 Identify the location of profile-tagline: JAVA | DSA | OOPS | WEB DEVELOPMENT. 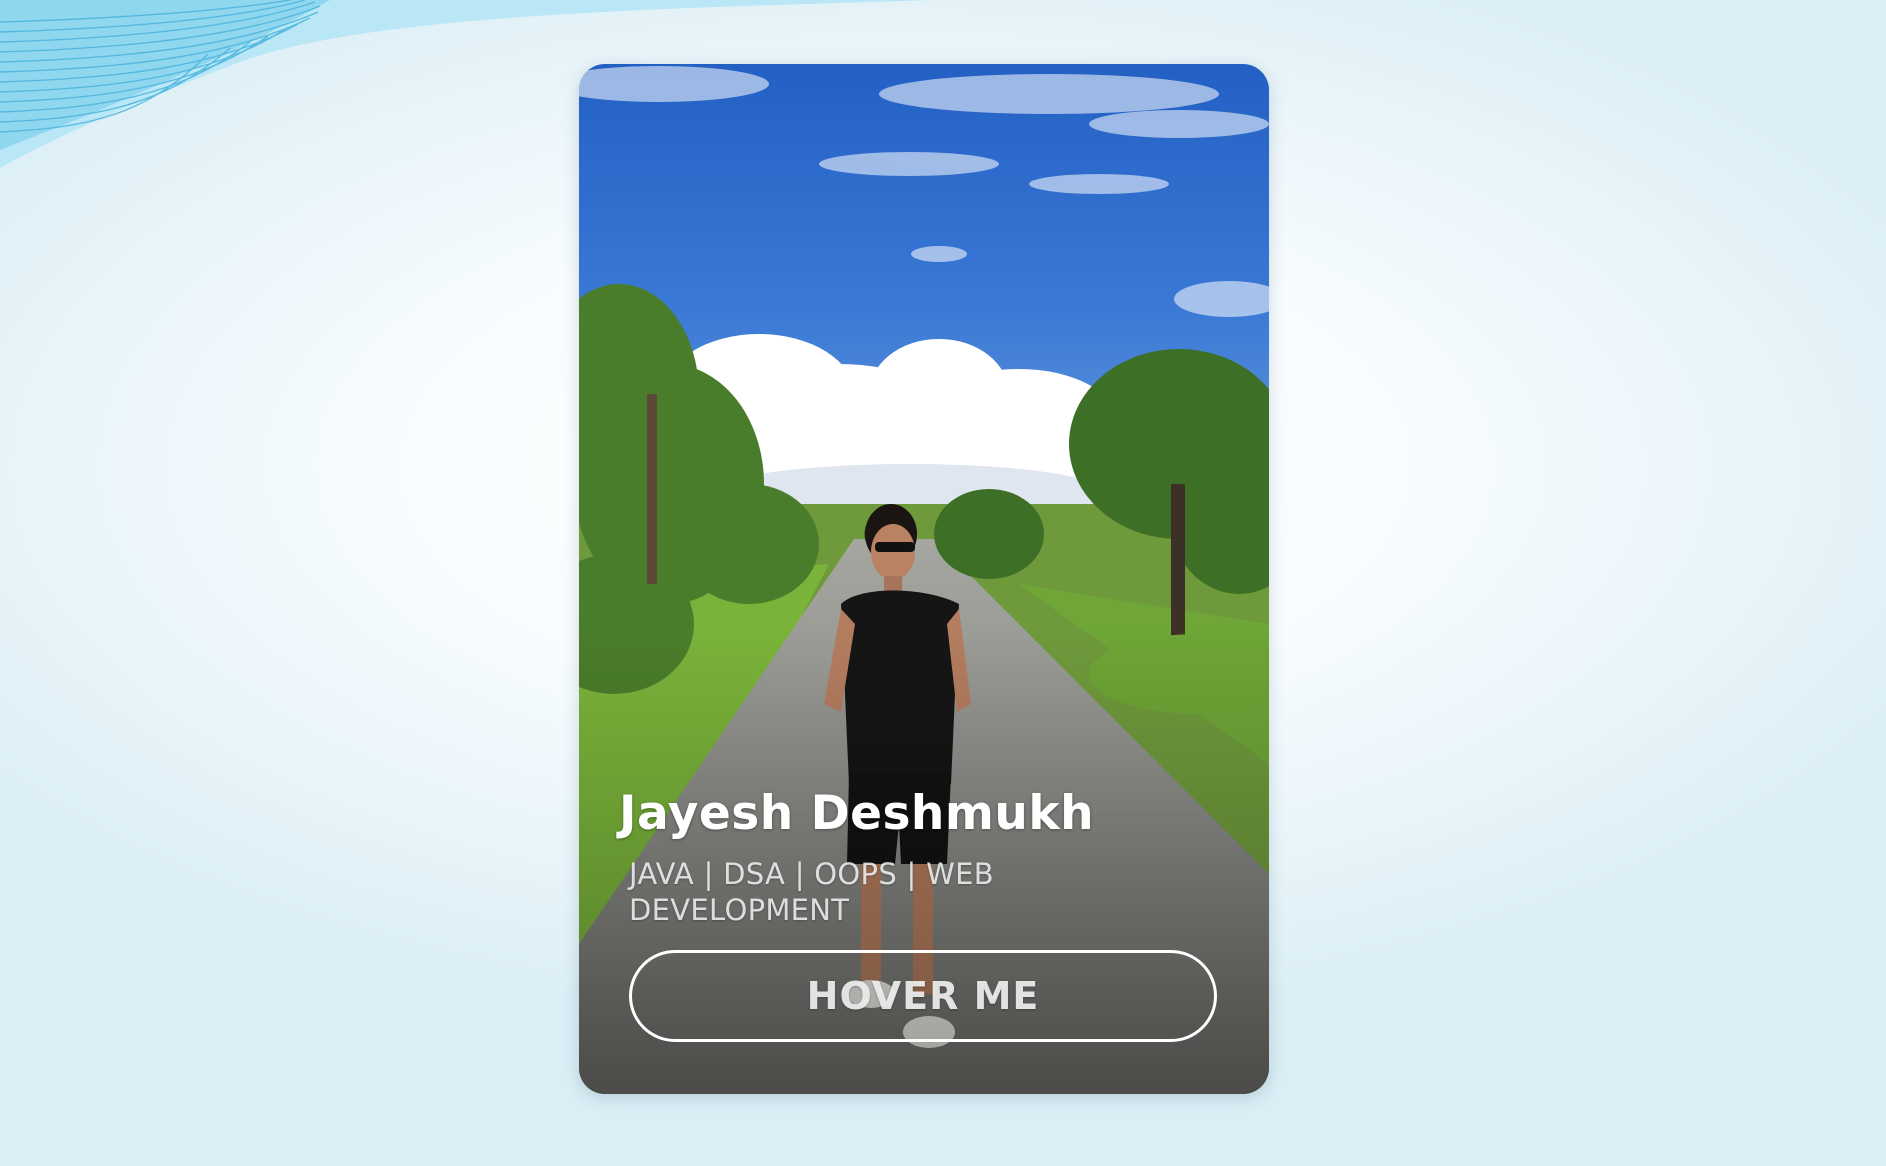
(811, 892).